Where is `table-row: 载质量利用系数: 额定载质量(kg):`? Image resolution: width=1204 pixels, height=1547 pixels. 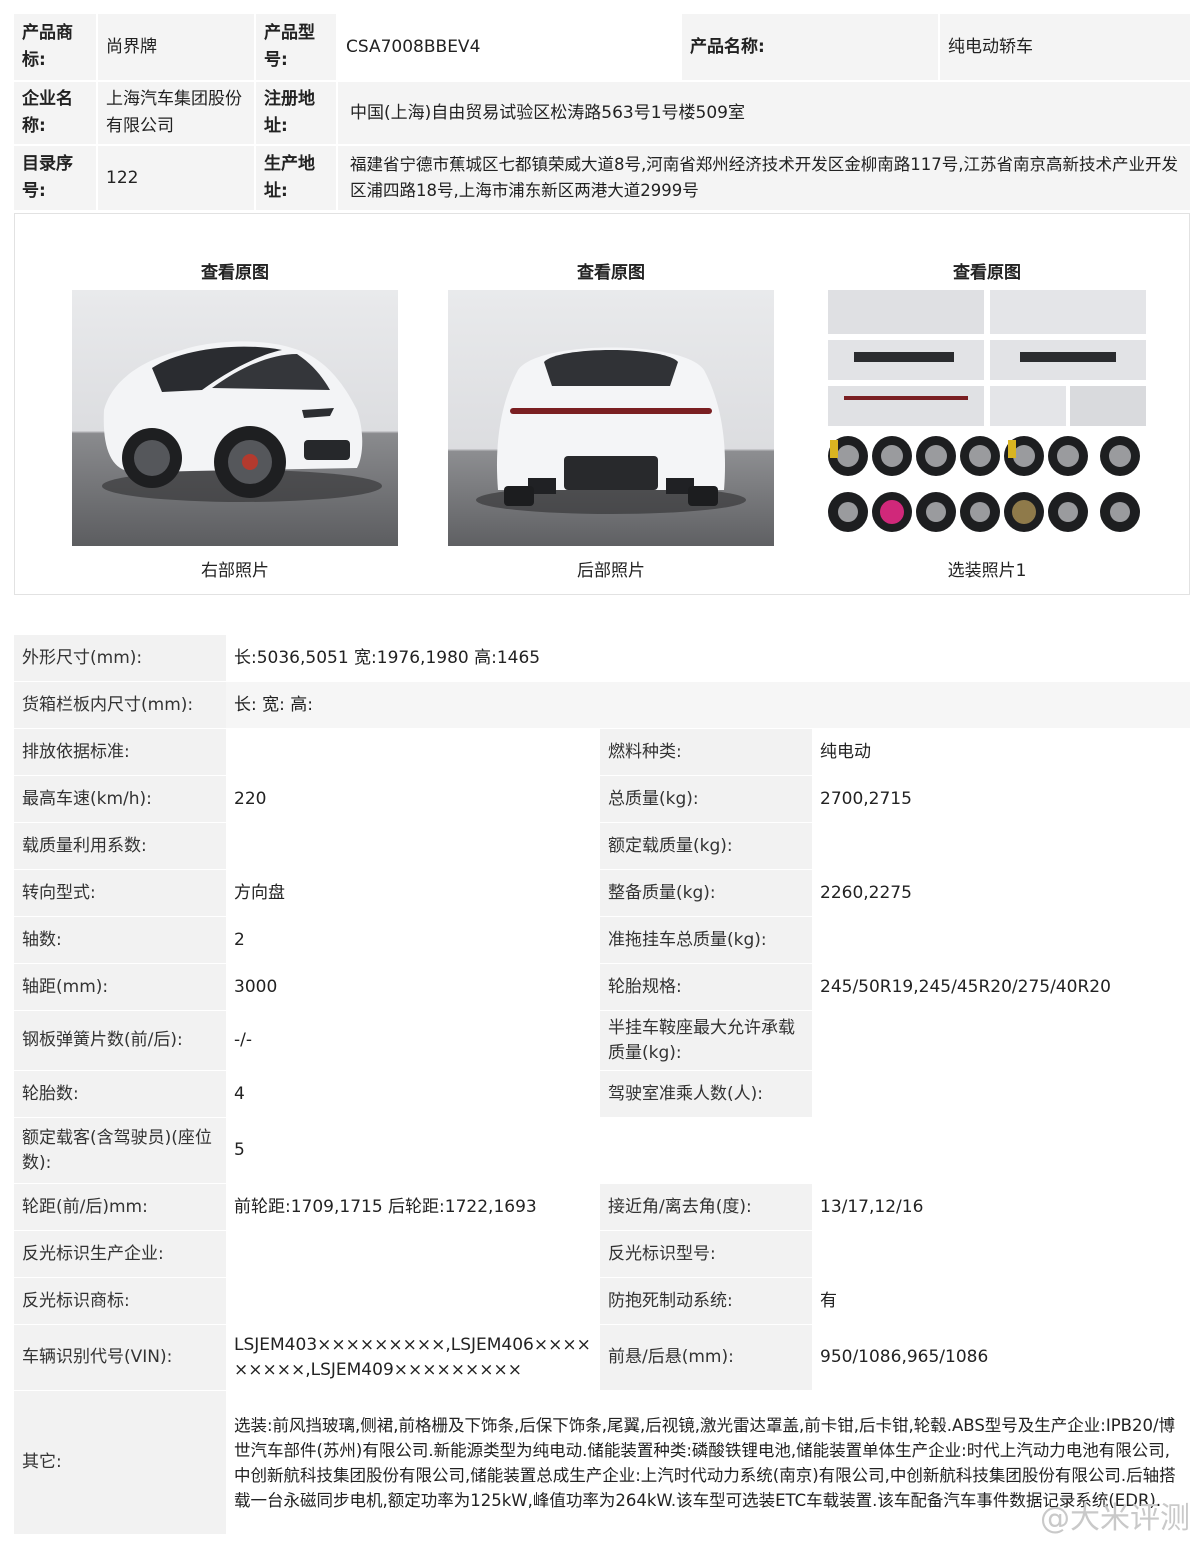
table-row: 载质量利用系数: 额定载质量(kg): is located at coordinates (602, 845).